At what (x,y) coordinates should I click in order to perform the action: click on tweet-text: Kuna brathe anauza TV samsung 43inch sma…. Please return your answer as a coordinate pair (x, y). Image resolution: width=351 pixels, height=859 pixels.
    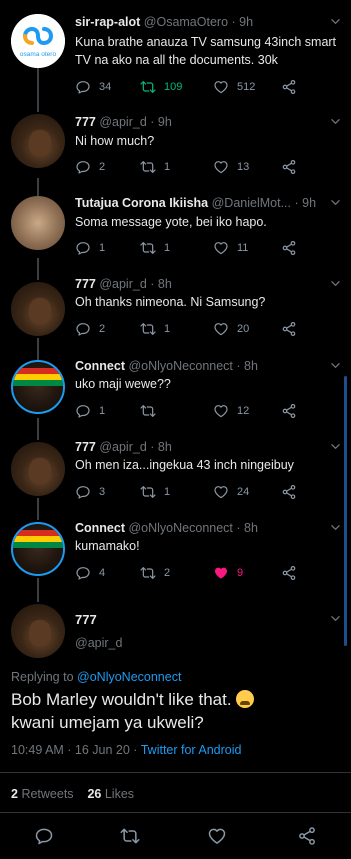
    Looking at the image, I should click on (206, 51).